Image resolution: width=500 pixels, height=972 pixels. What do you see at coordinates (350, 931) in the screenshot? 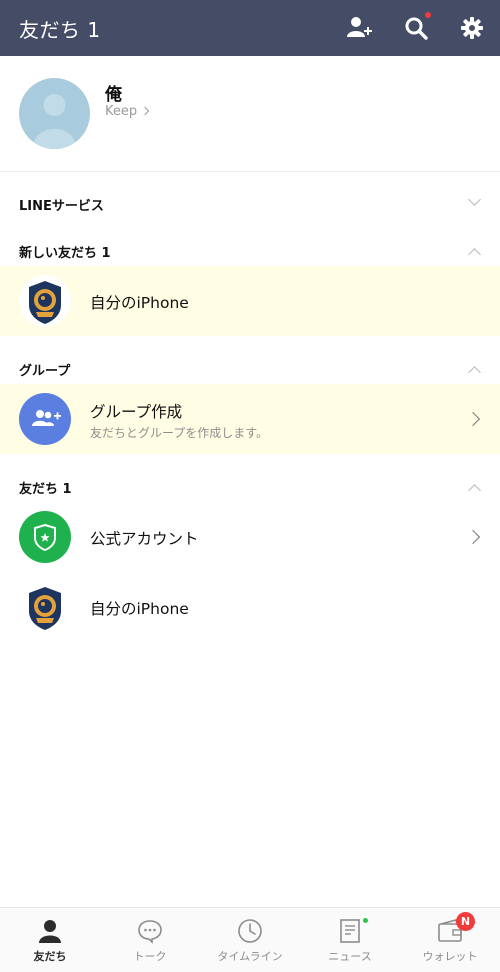
I see `news-document-icon` at bounding box center [350, 931].